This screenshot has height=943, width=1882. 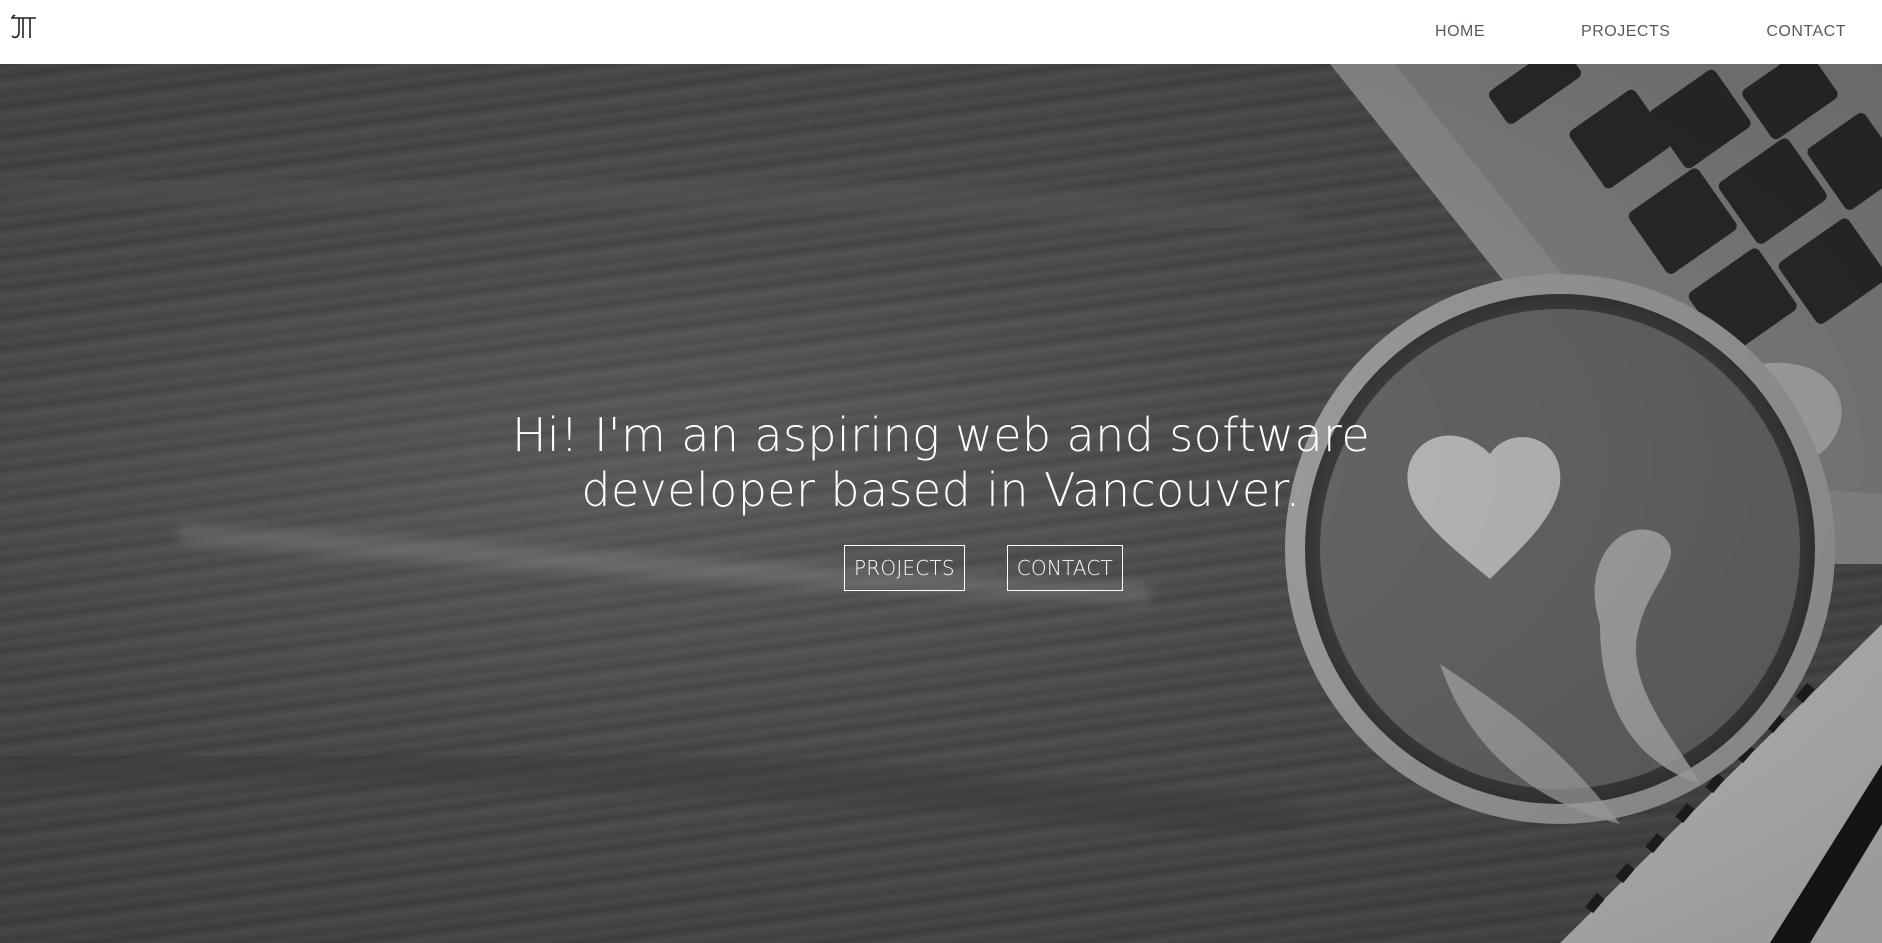 What do you see at coordinates (941, 435) in the screenshot?
I see `hero-headline-line-1: Hi! I'm an aspiring web and software` at bounding box center [941, 435].